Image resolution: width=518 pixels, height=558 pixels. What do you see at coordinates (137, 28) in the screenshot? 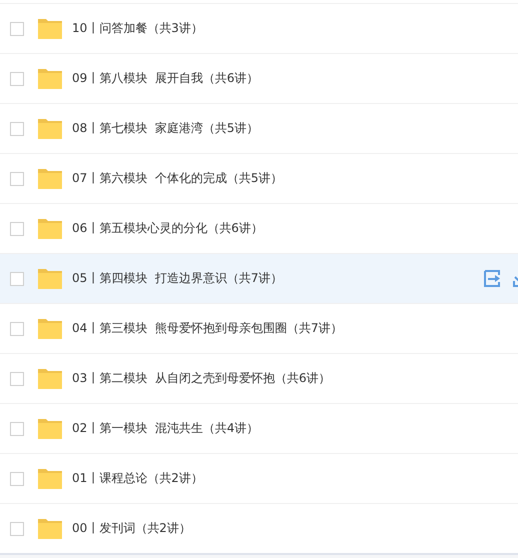
I see `folder-name: 10丨问答加餐（共3讲）` at bounding box center [137, 28].